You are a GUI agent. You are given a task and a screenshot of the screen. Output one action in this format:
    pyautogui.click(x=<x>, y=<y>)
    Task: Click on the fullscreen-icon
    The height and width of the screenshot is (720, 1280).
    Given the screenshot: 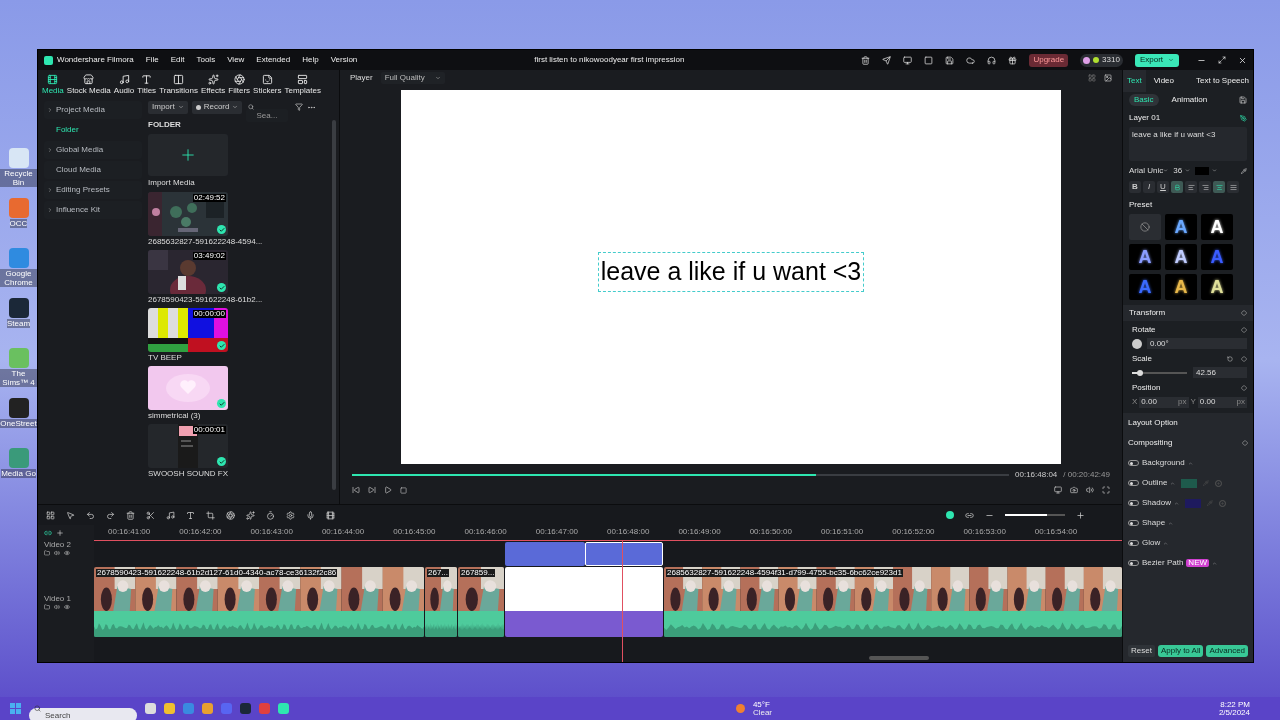 What is the action you would take?
    pyautogui.click(x=1106, y=490)
    